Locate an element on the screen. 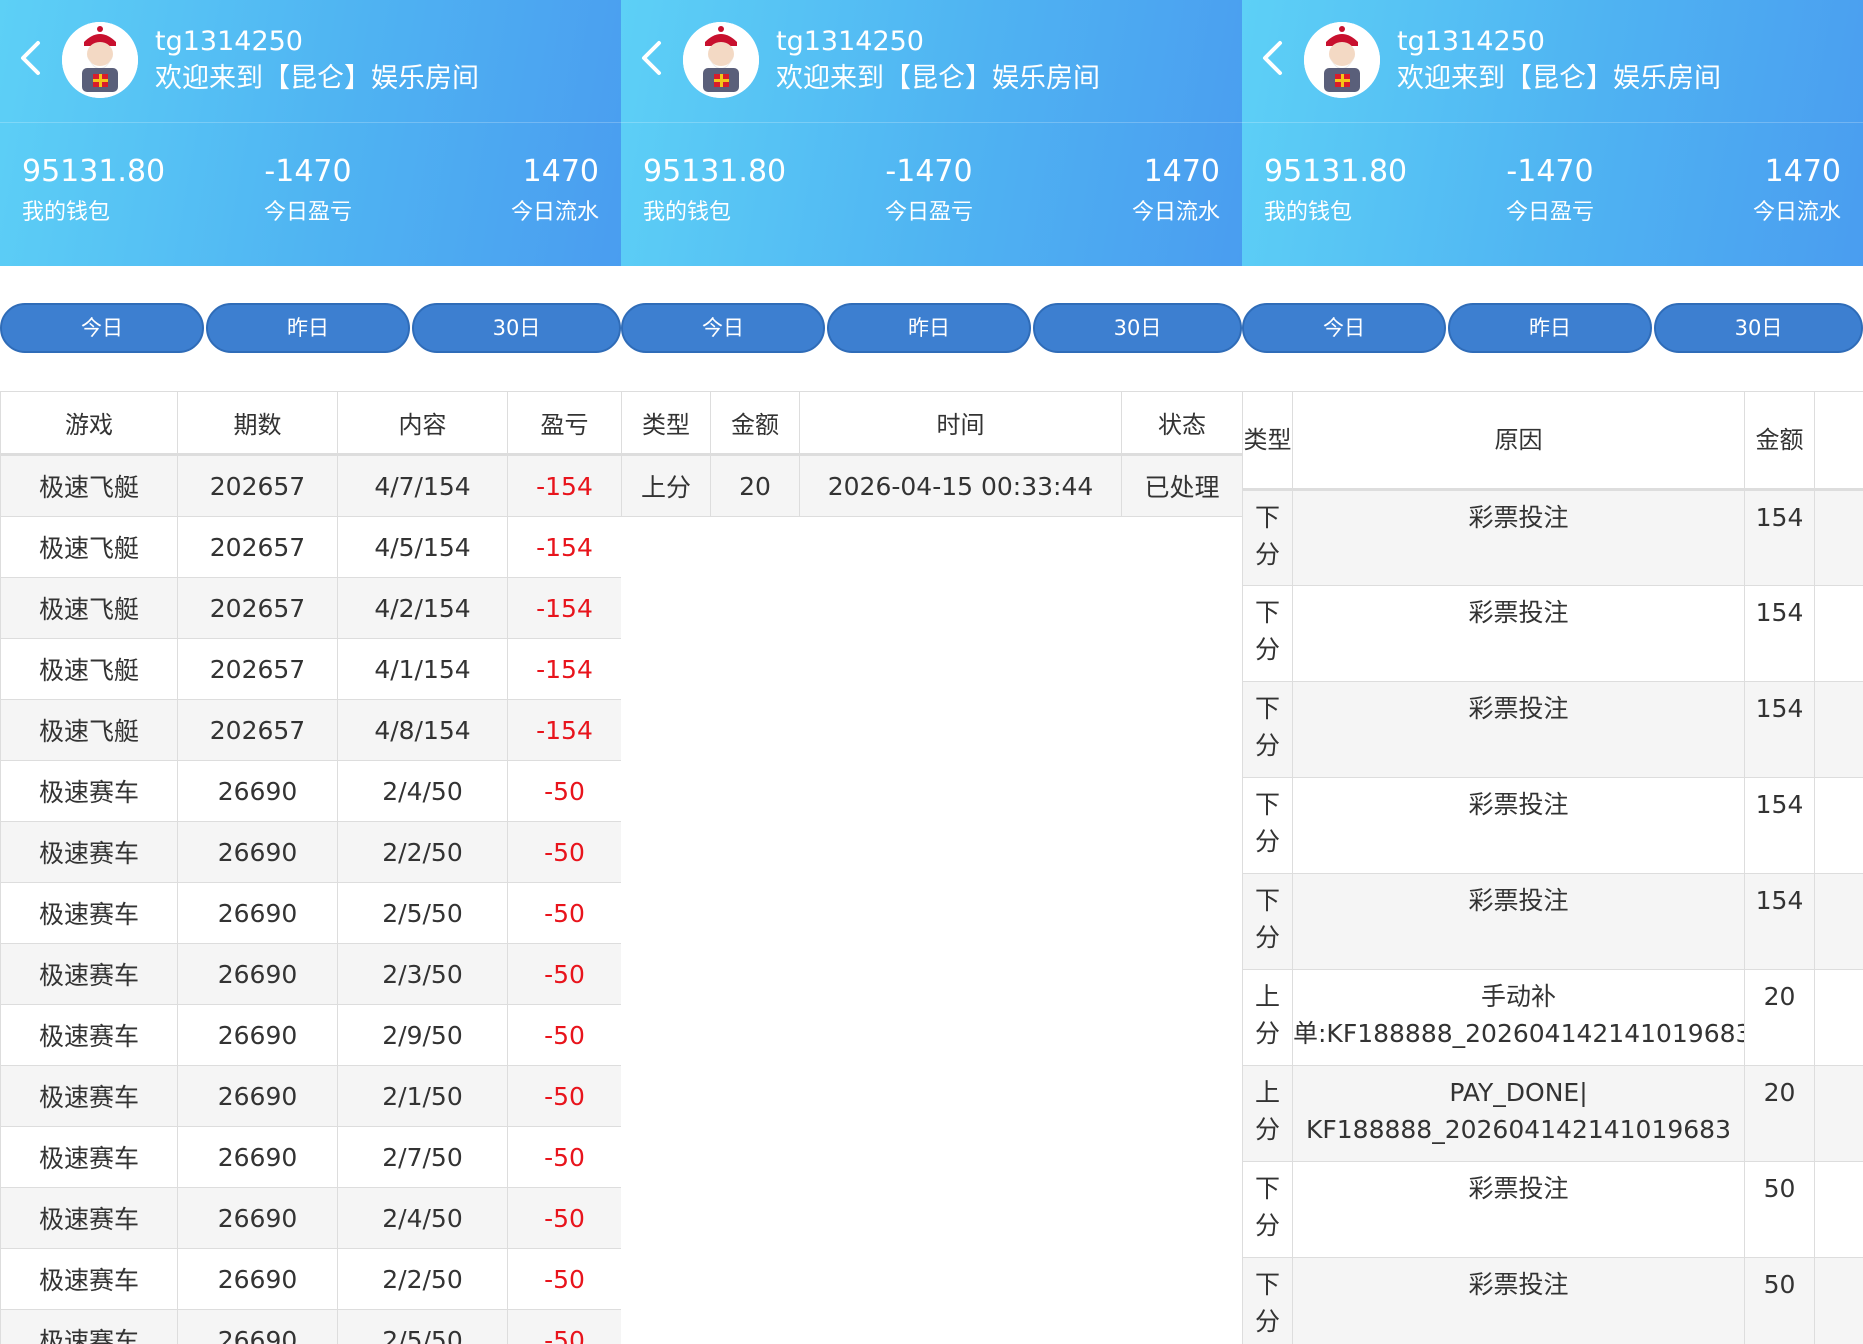 This screenshot has width=1863, height=1344. record-time: 2026-04-15 00:33:44 is located at coordinates (960, 485).